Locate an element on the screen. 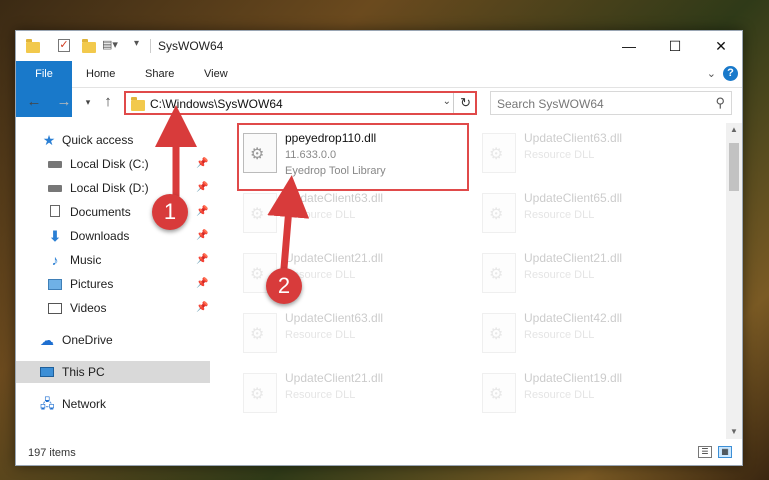 This screenshot has height=480, width=769. sidebar-item-local-disk-d: Local Disk (D:) 📌 is located at coordinates (113, 188).